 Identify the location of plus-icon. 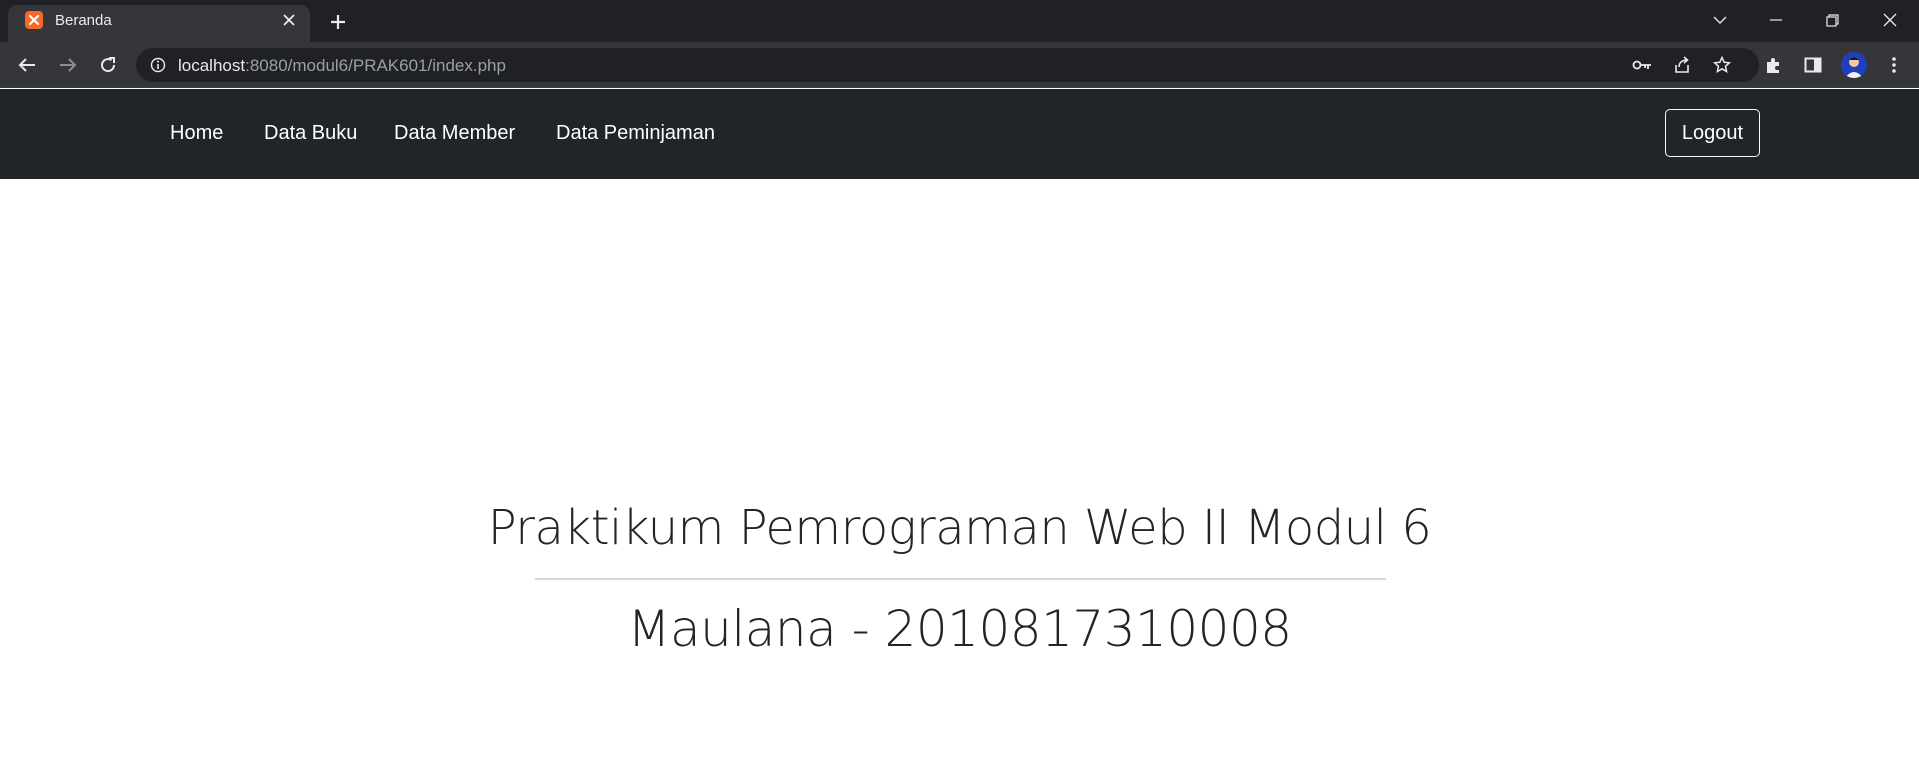
(338, 22).